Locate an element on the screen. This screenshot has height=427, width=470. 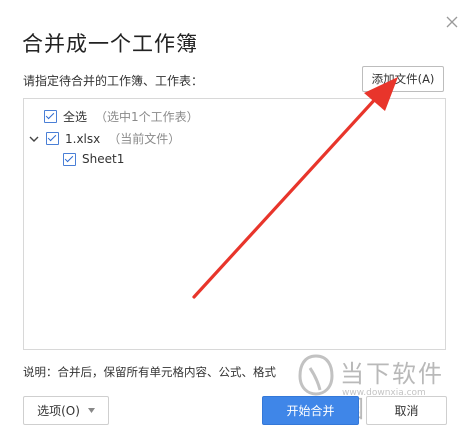
merge-note: 说明：合并后，保留所有单元格内容、公式、格式 is located at coordinates (149, 372).